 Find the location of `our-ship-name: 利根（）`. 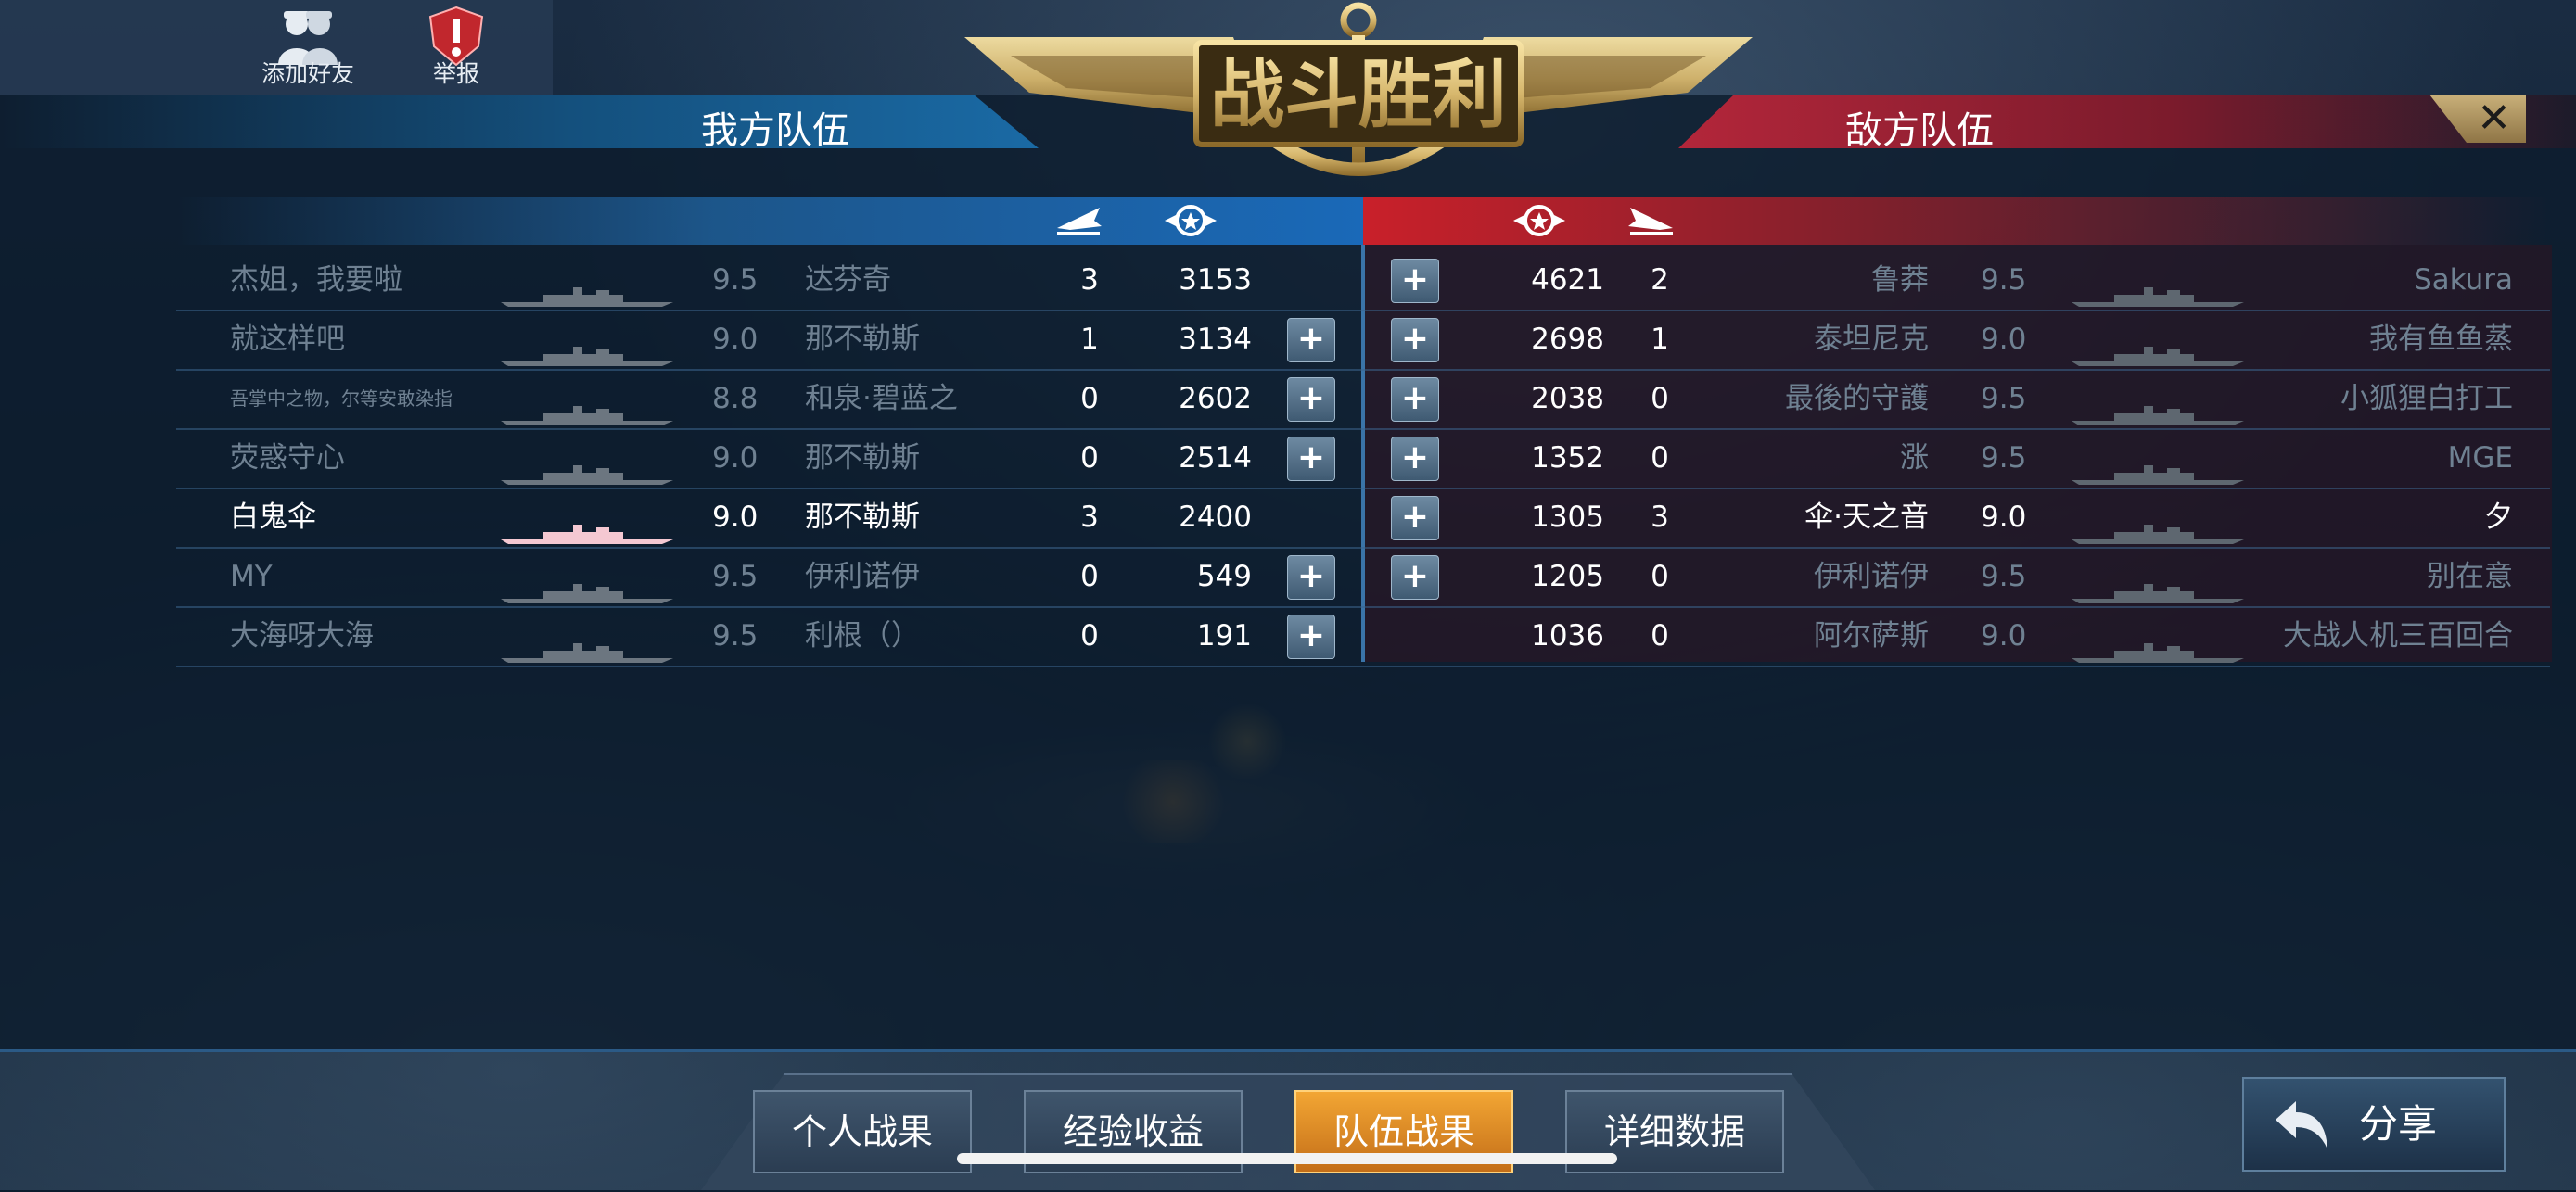

our-ship-name: 利根（） is located at coordinates (863, 636).